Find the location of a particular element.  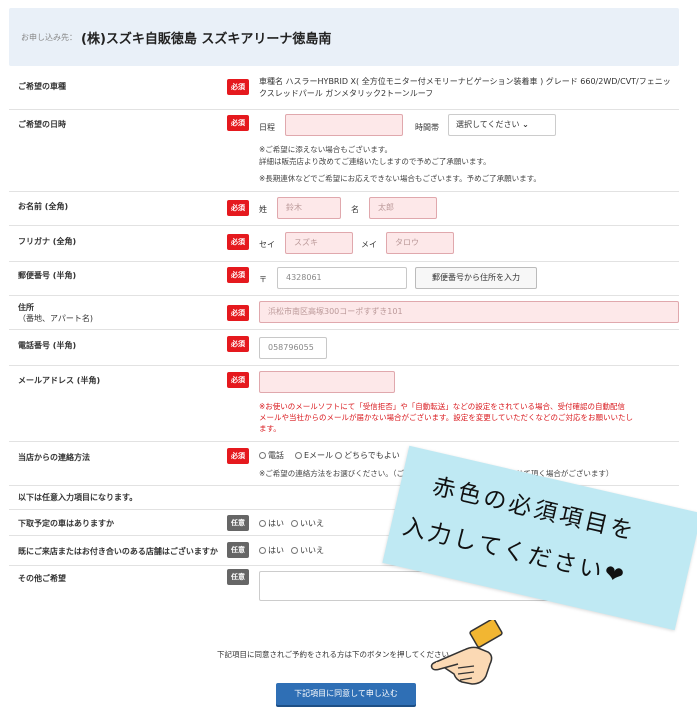

mei-kana-label: メイ is located at coordinates (369, 244).